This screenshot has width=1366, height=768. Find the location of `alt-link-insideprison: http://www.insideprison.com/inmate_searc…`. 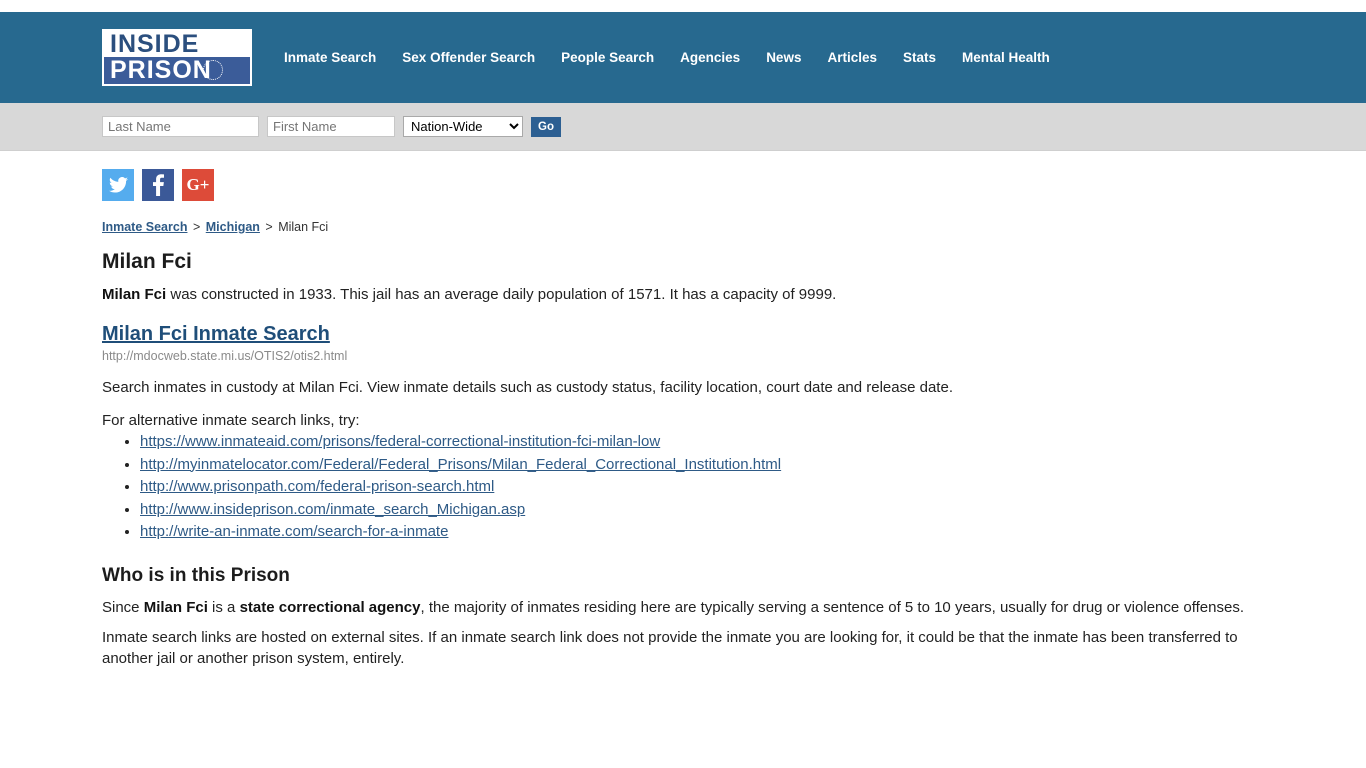

alt-link-insideprison: http://www.insideprison.com/inmate_searc… is located at coordinates (332, 509).